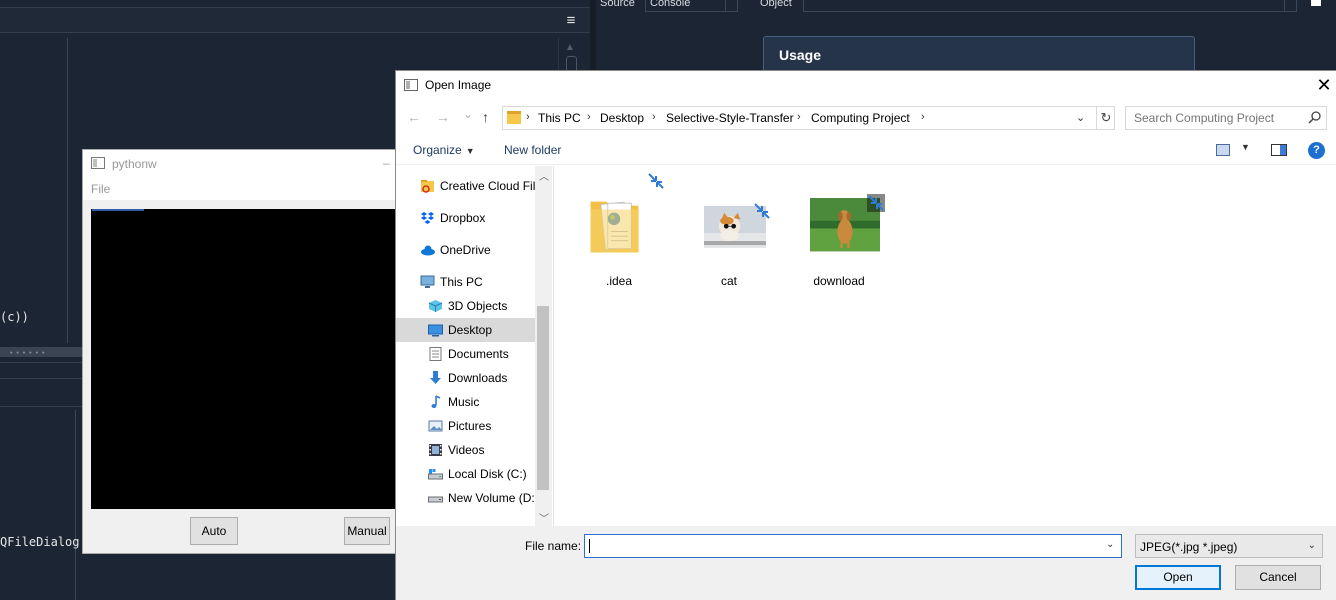 The width and height of the screenshot is (1336, 600). I want to click on refresh-icon: ↻, so click(1105, 118).